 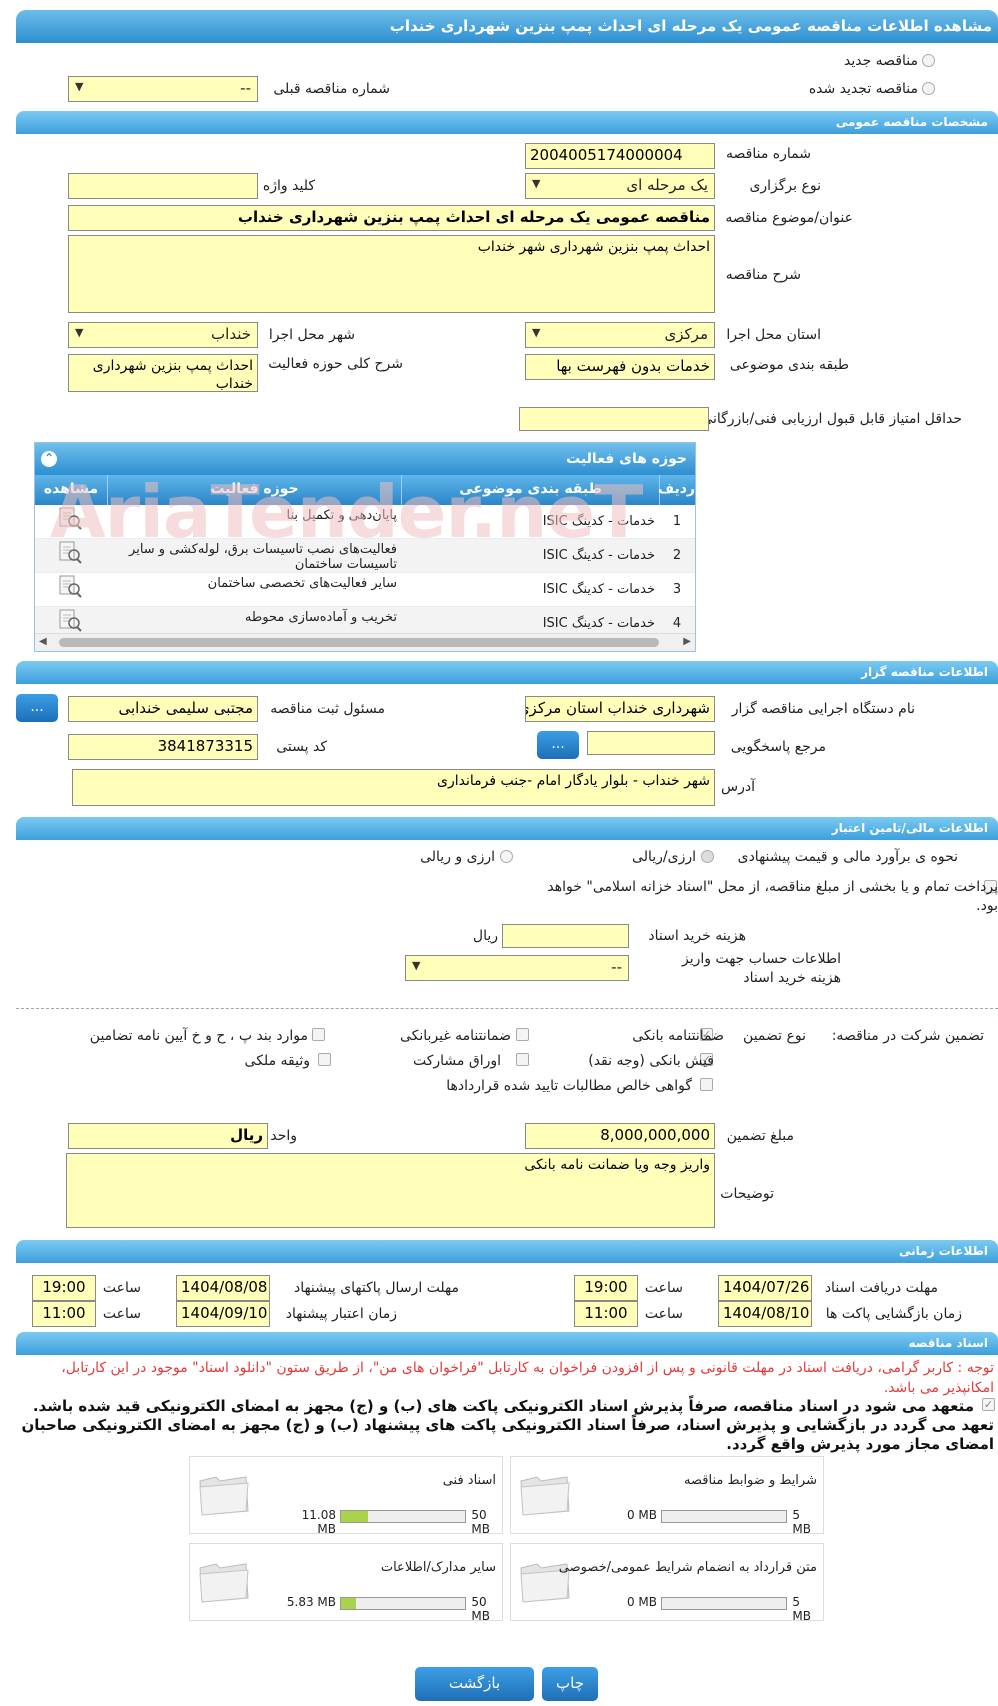 I want to click on receive-date-field: 1404/07/26, so click(x=765, y=1288).